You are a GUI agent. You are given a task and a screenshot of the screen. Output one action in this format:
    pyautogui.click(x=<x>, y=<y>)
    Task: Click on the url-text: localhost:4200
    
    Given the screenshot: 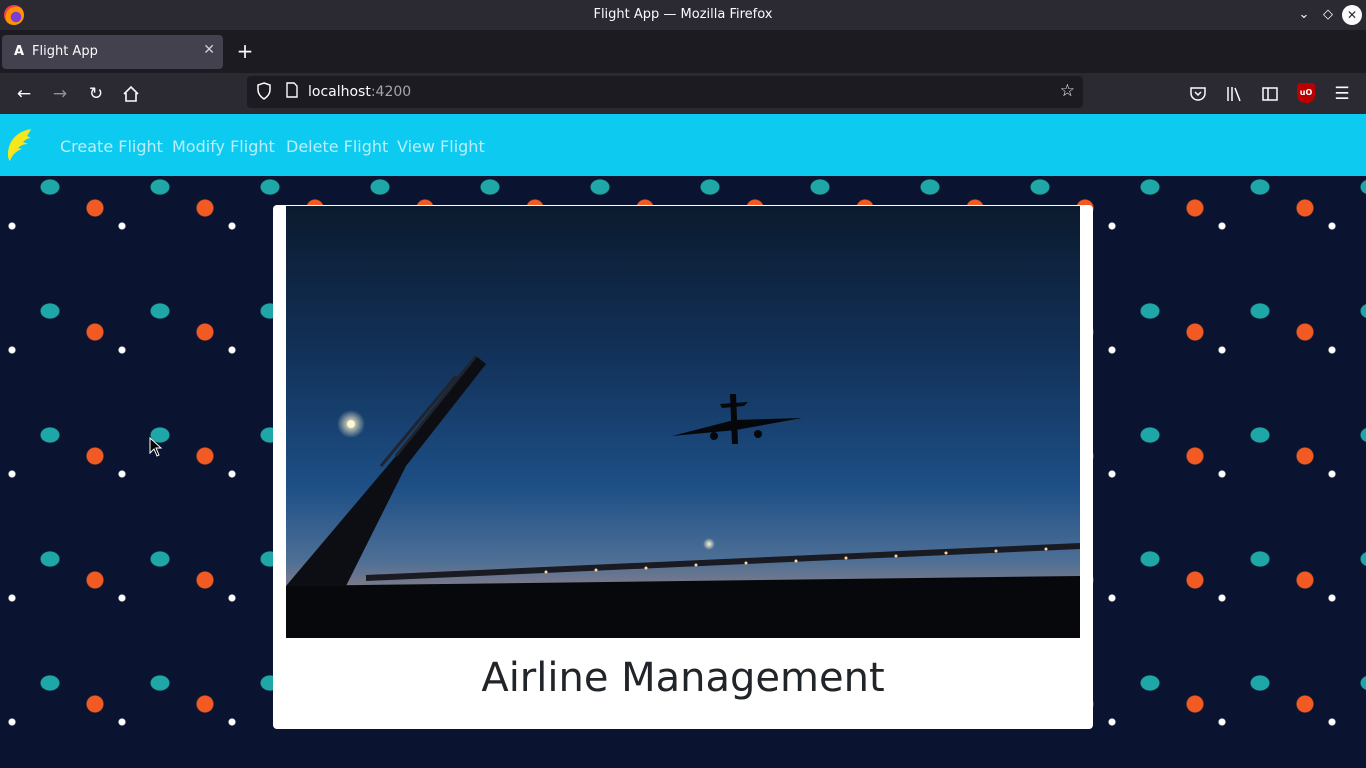 What is the action you would take?
    pyautogui.click(x=359, y=92)
    